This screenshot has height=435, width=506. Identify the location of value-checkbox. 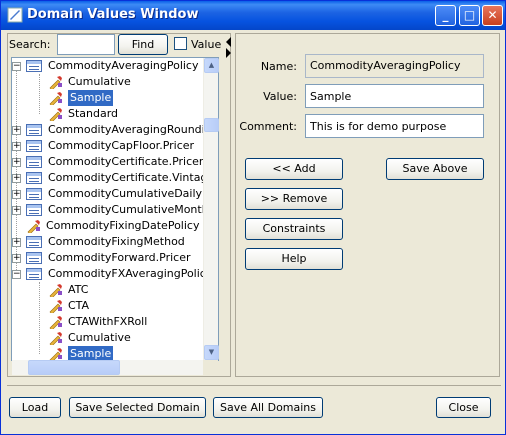
(180, 43).